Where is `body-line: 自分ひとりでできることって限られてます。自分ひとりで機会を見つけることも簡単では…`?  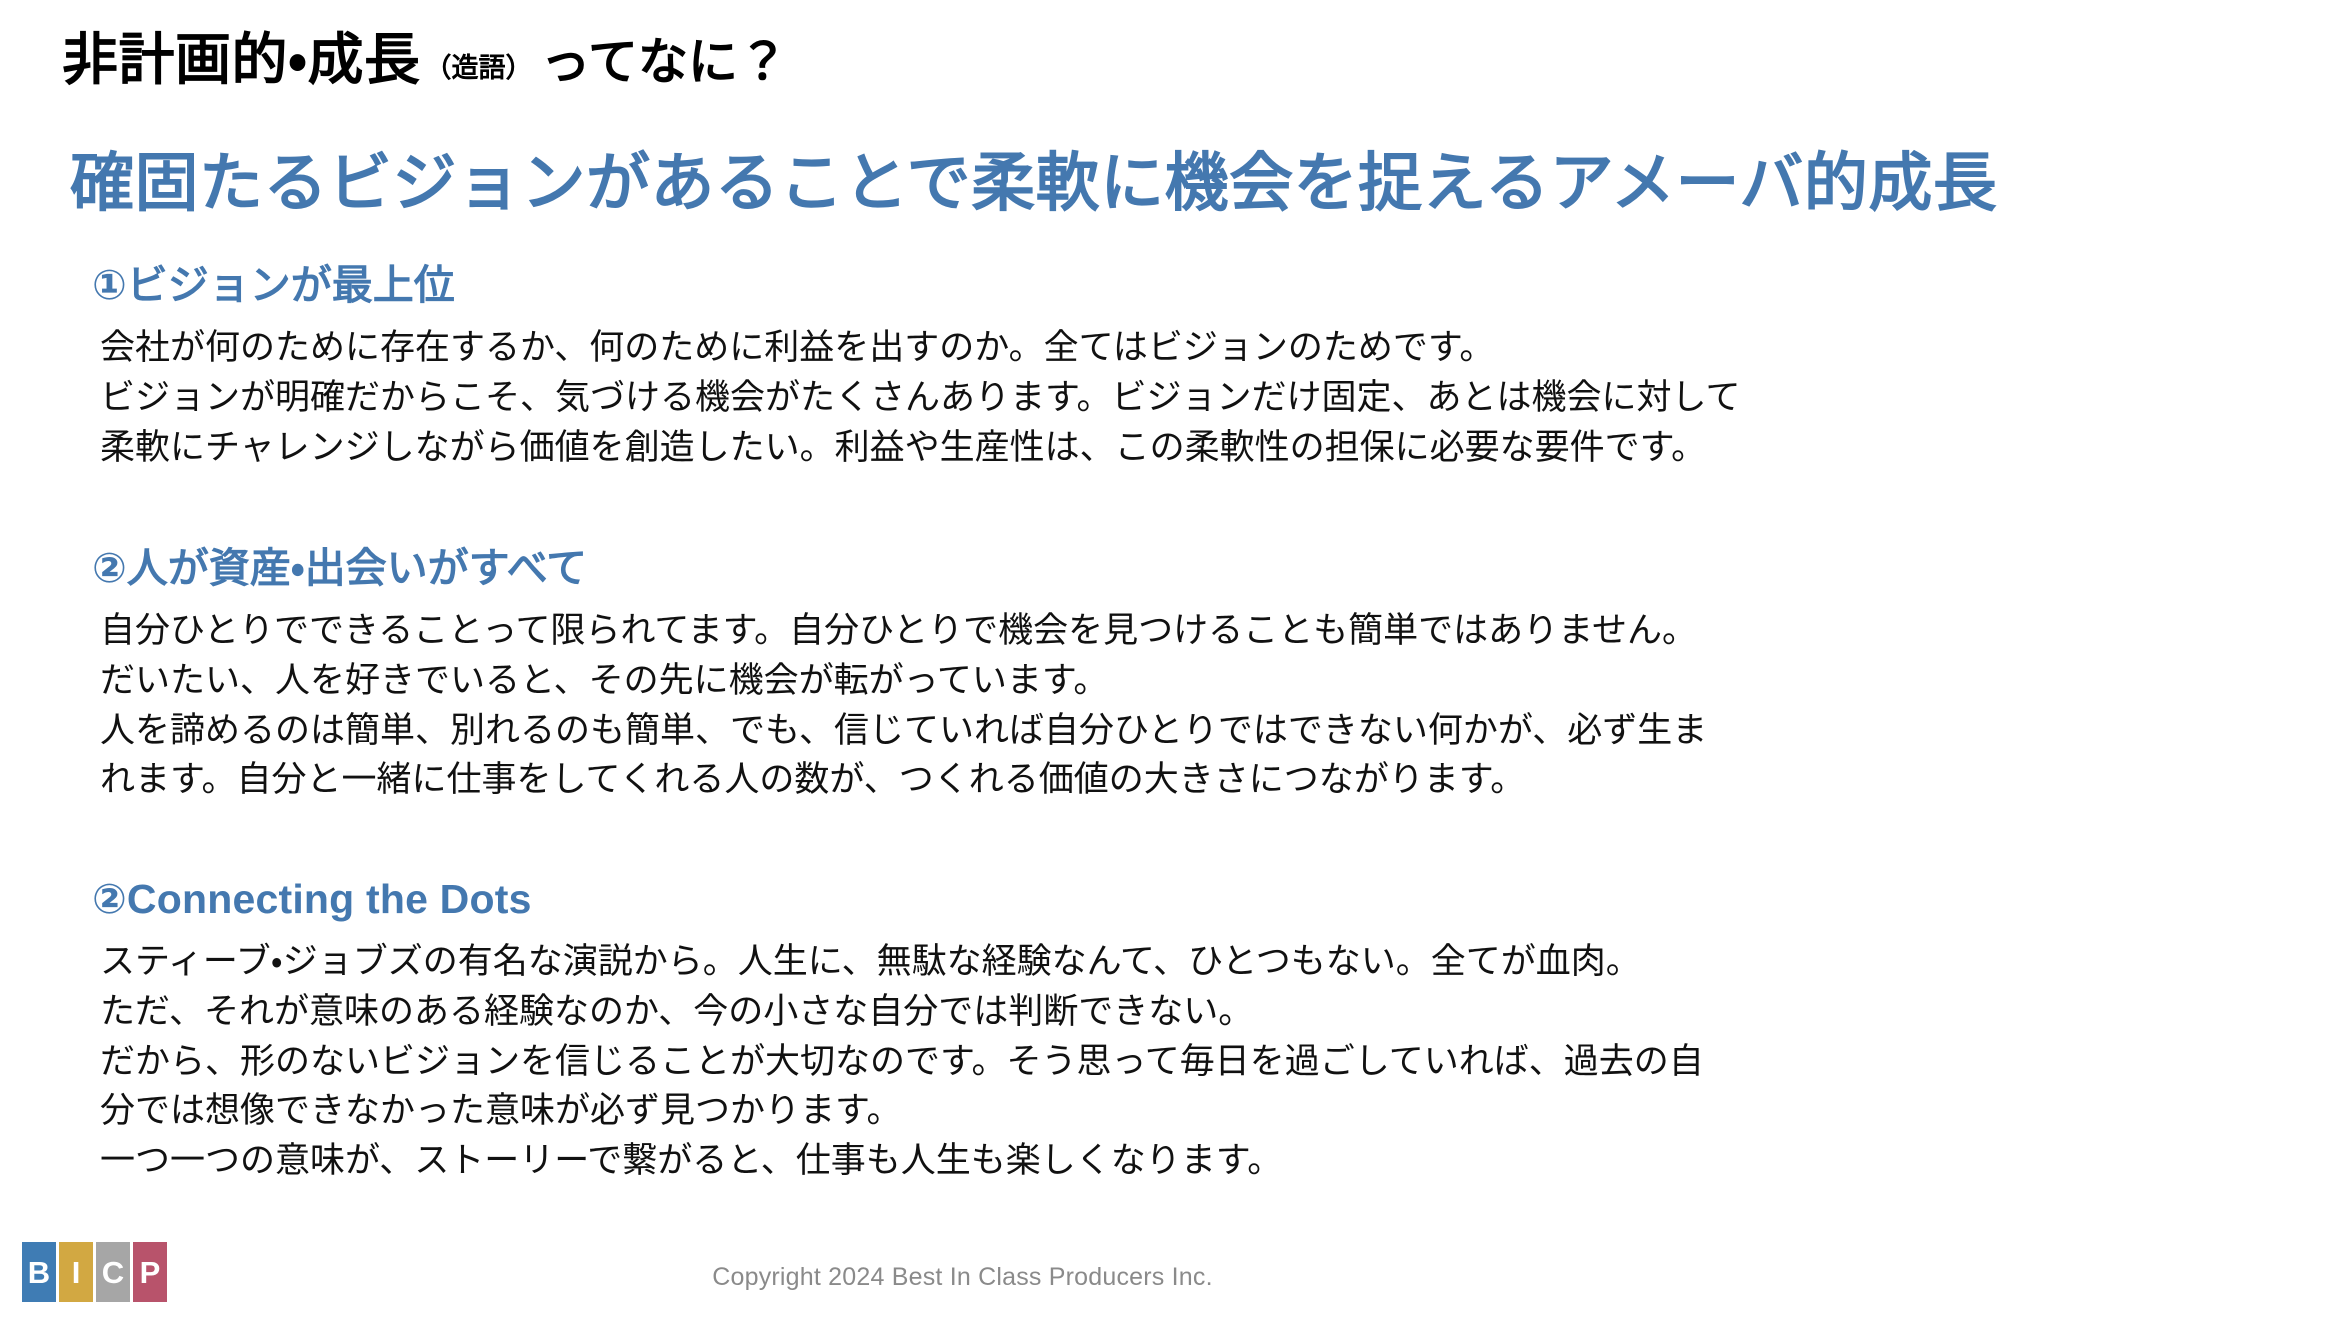
body-line: 自分ひとりでできることって限られてます。自分ひとりで機会を見つけることも簡単では… is located at coordinates (899, 631).